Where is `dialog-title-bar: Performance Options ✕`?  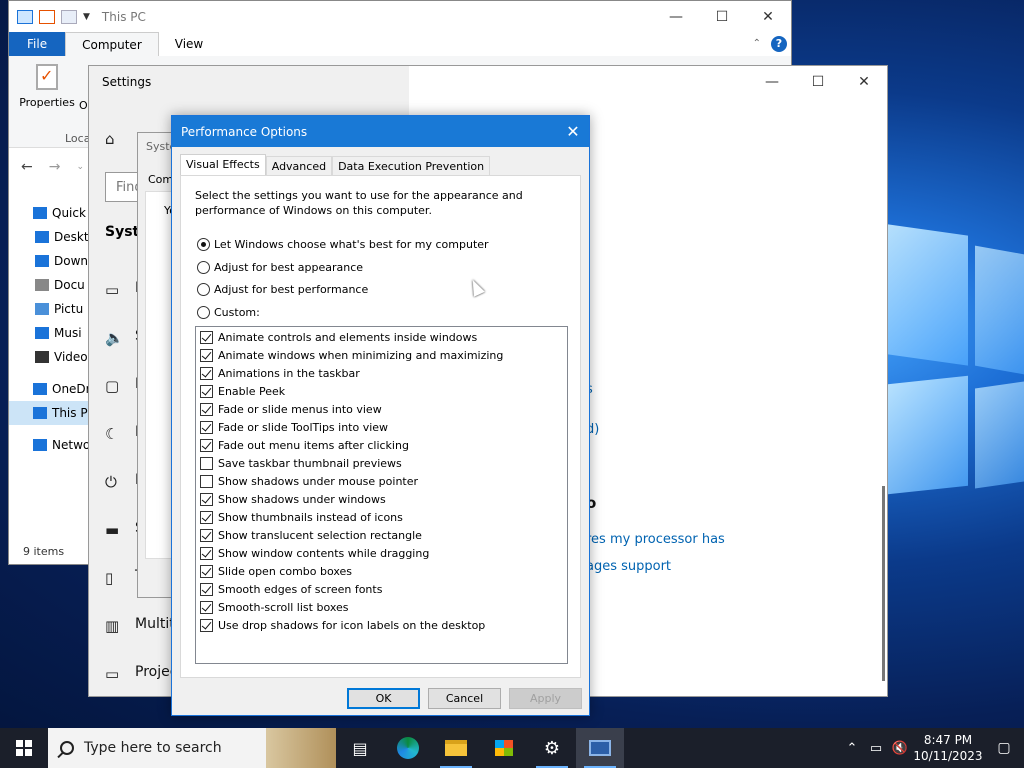 dialog-title-bar: Performance Options ✕ is located at coordinates (380, 131).